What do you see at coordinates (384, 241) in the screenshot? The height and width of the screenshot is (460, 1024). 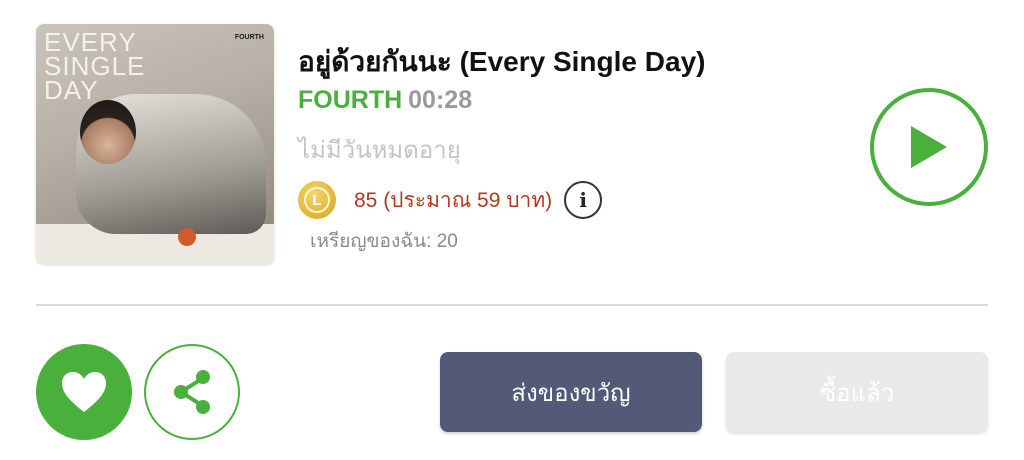 I see `my-coins: เหรียญของฉัน: 20` at bounding box center [384, 241].